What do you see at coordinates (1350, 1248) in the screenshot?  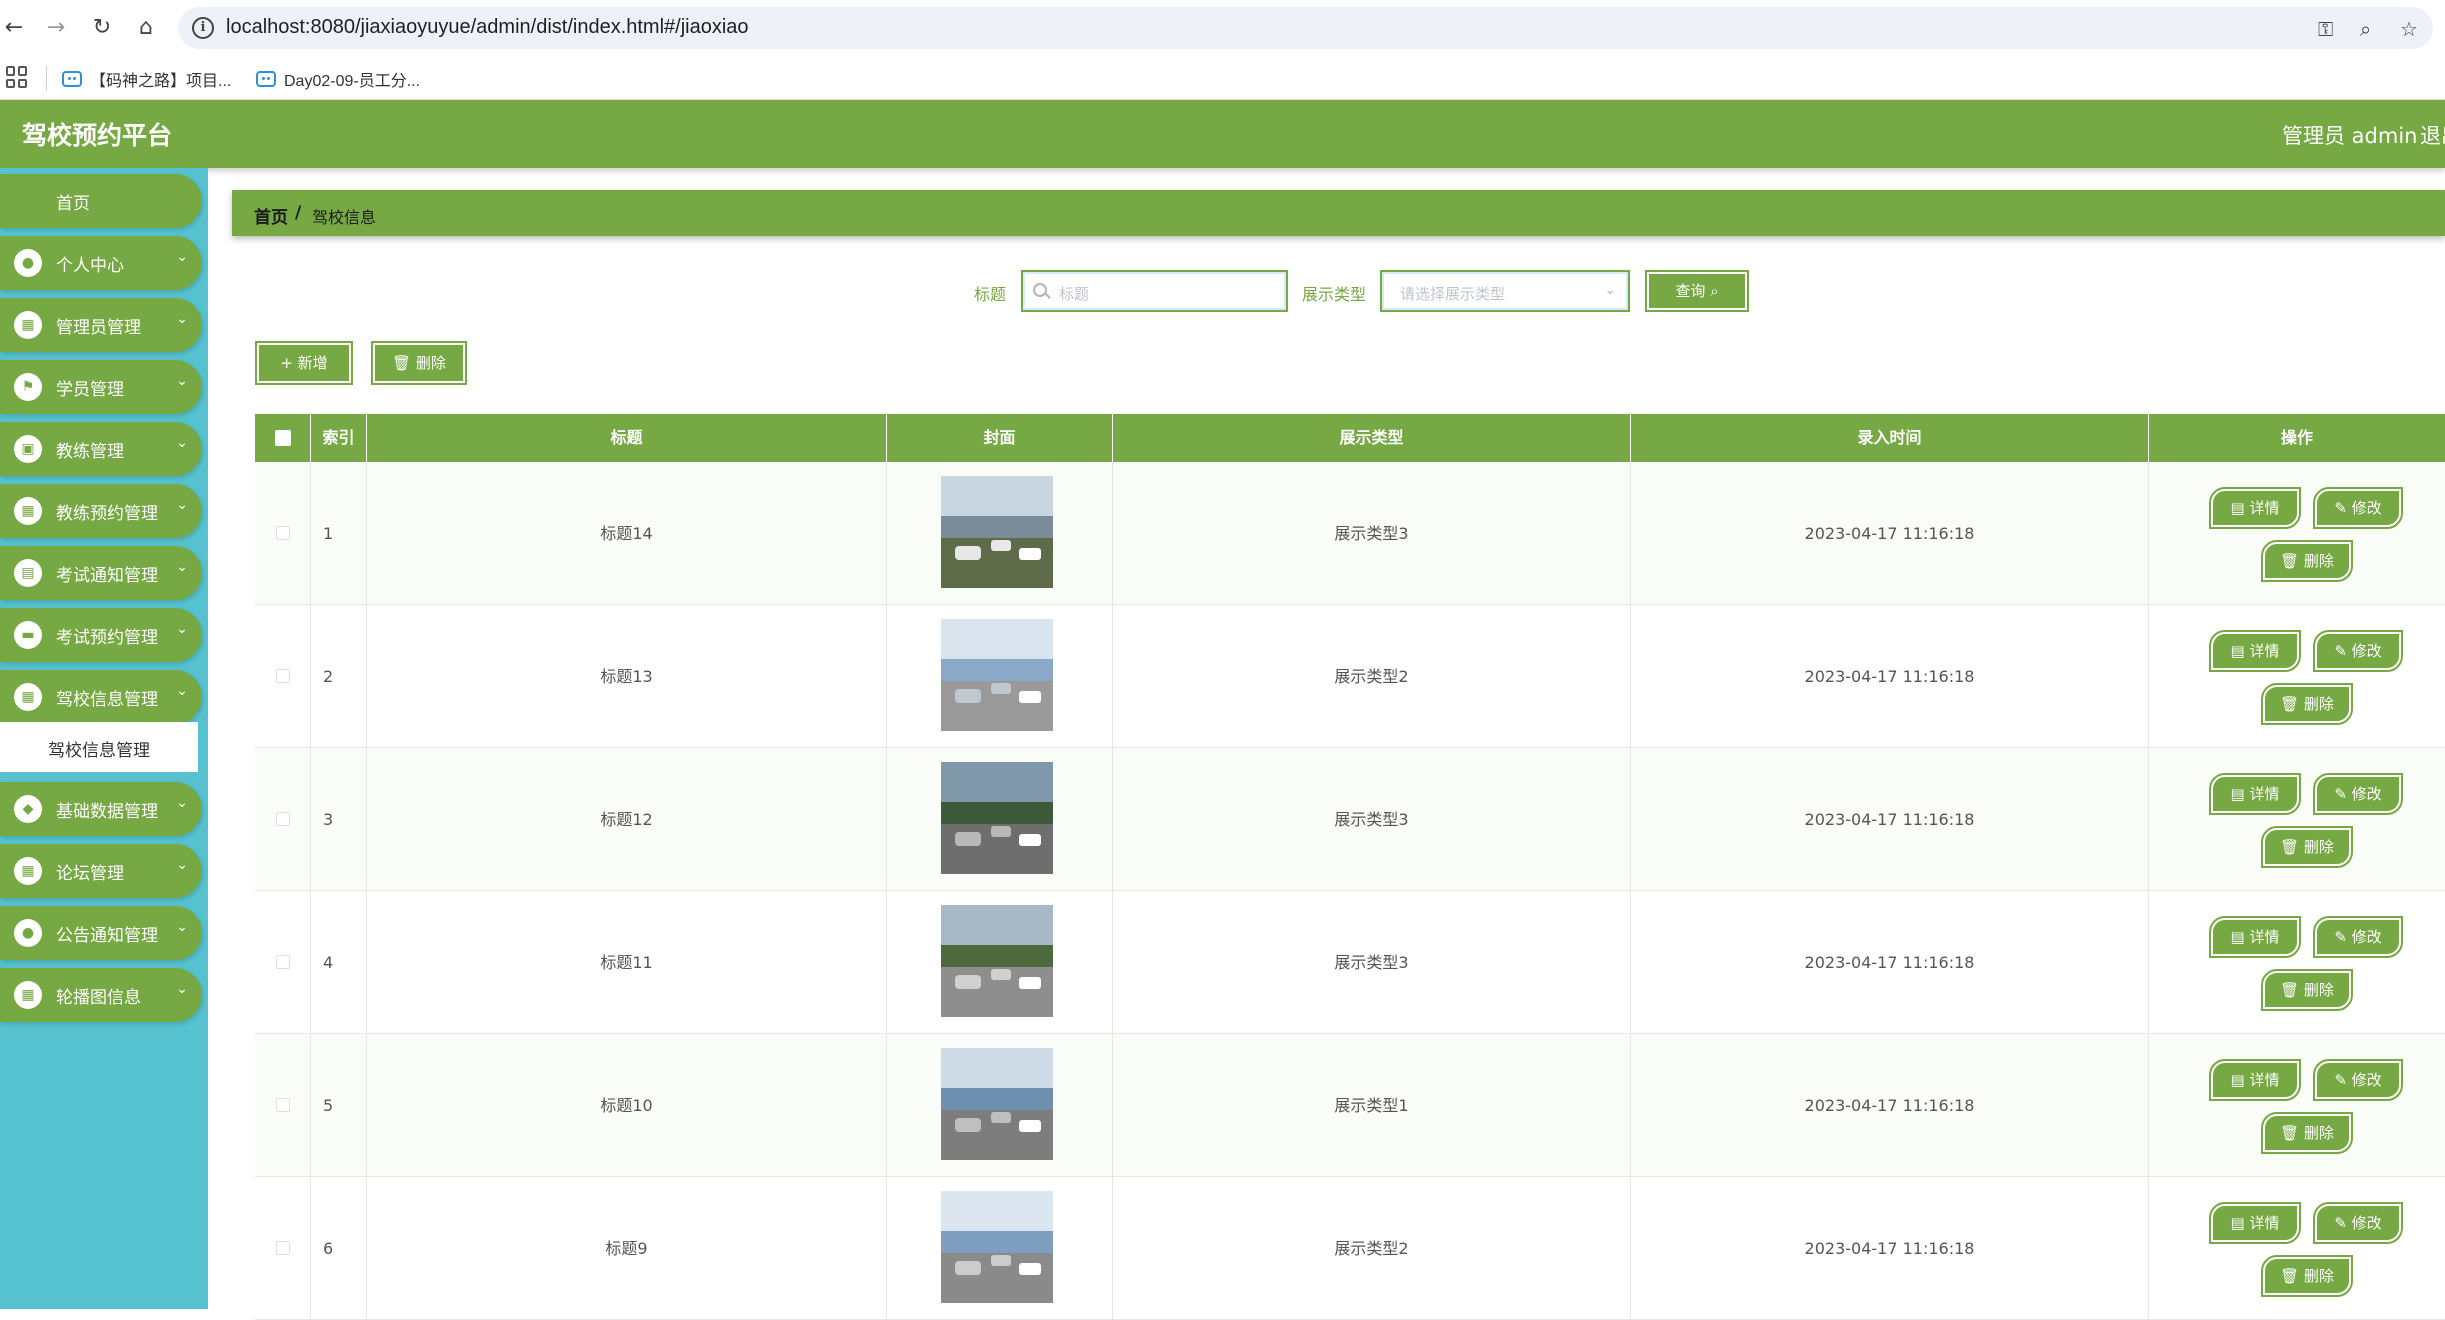 I see `table-row: 6 标题9 展示类型2 2023-04-17 11:16:18 ▤ 详情 ✎ 修改 🗑 删除` at bounding box center [1350, 1248].